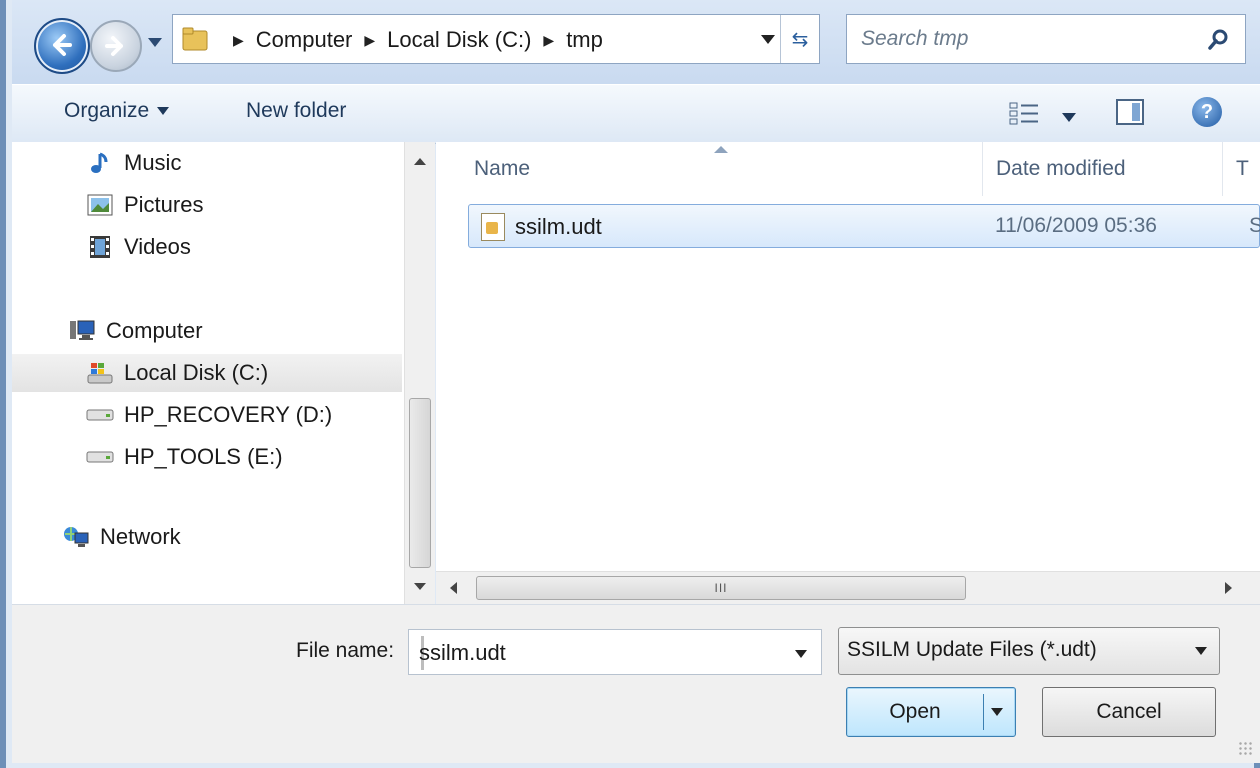 The height and width of the screenshot is (768, 1260). Describe the element at coordinates (1129, 712) in the screenshot. I see `cancel-button: Cancel` at that location.